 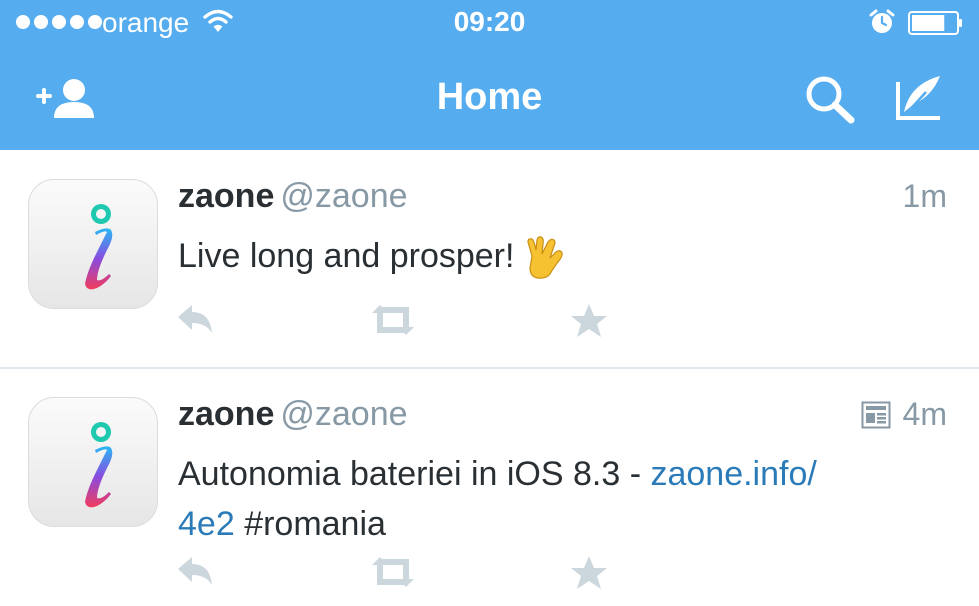 I want to click on tweet-link-part1: zaone.info/, so click(x=733, y=474).